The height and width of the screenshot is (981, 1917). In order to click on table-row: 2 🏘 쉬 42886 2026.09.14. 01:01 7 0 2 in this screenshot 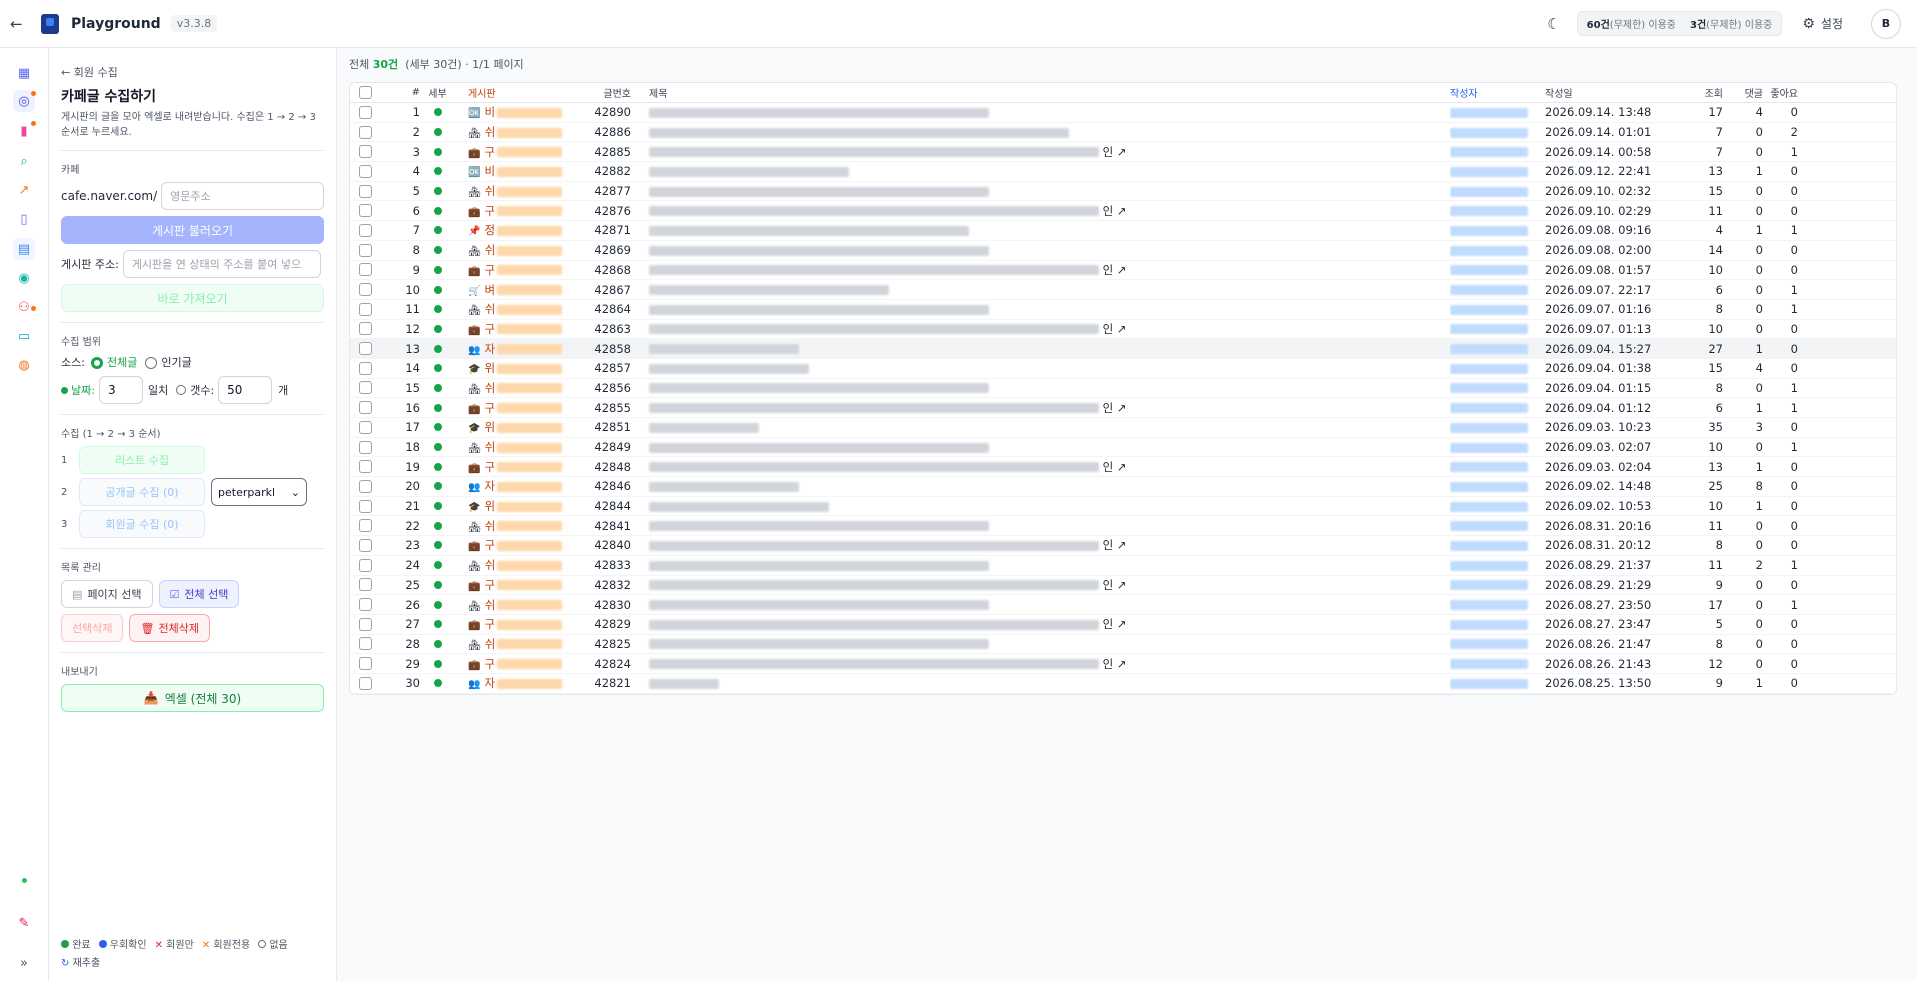, I will do `click(1123, 133)`.